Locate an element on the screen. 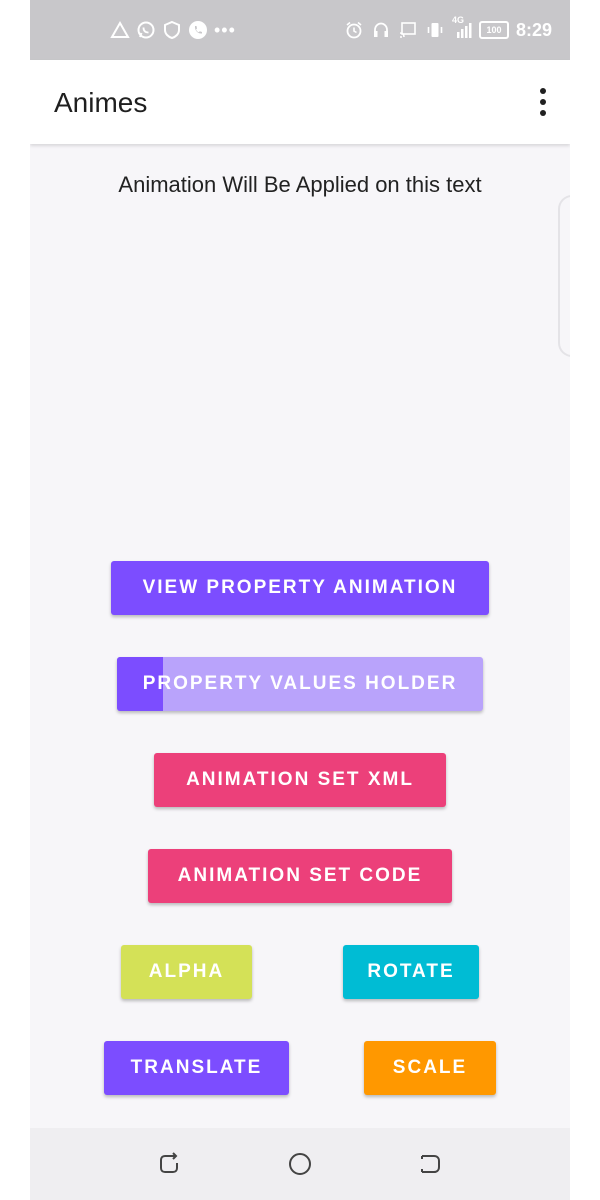  network-type-label: 4G is located at coordinates (457, 20).